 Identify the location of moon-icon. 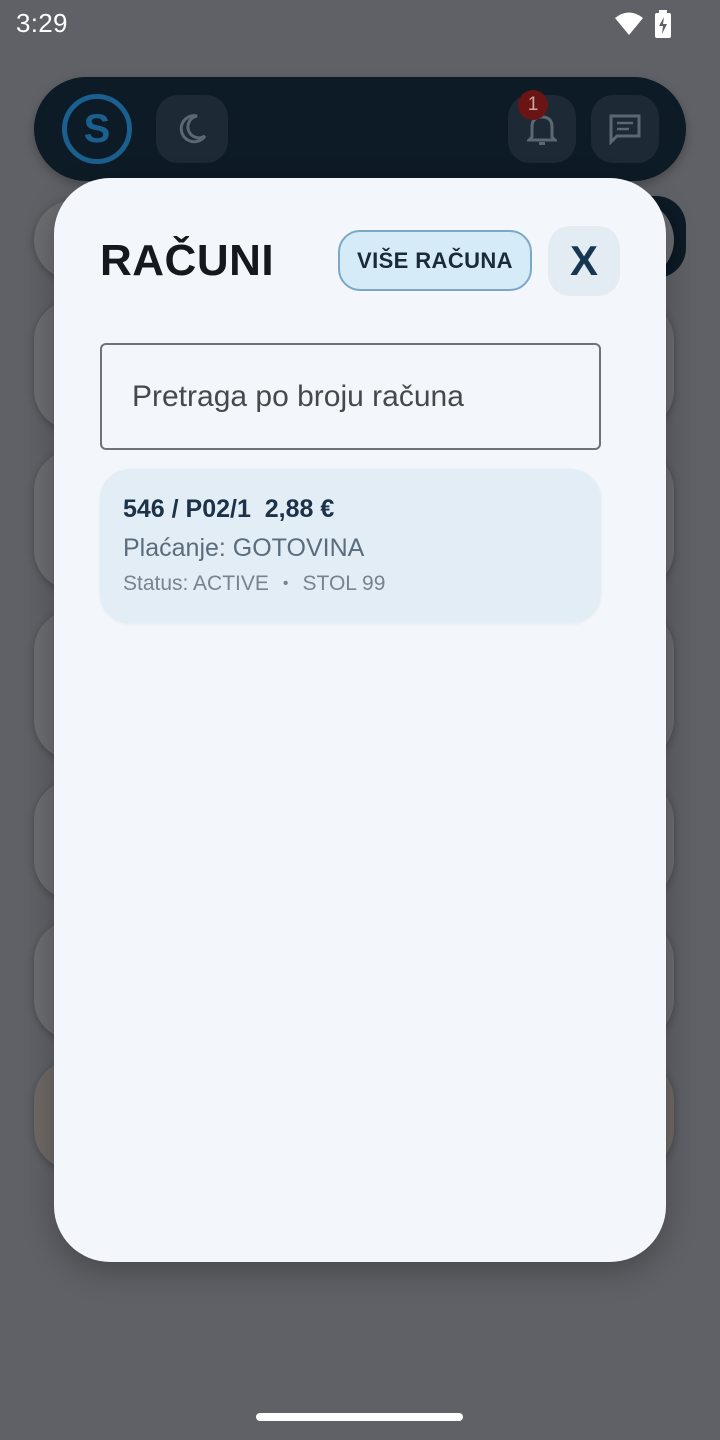
(193, 129).